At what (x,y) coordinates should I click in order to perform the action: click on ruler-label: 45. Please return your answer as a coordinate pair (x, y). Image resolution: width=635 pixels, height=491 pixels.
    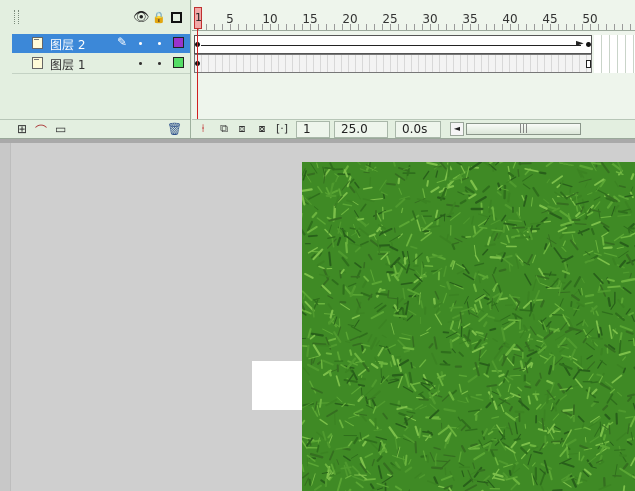
    Looking at the image, I should click on (550, 19).